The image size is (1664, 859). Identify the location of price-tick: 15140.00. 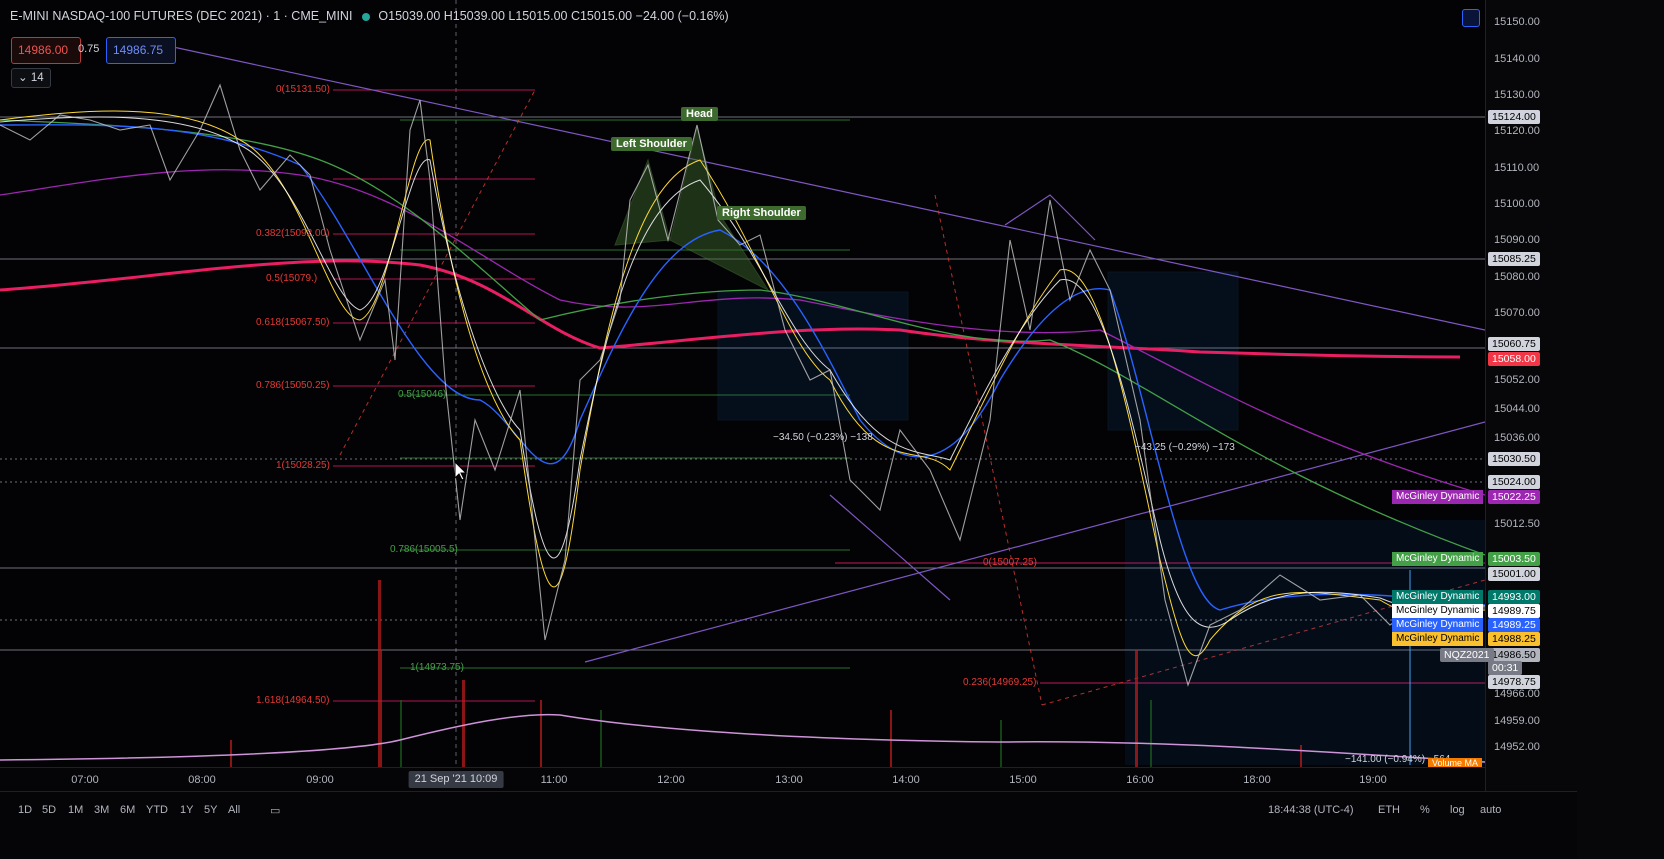
(1517, 59).